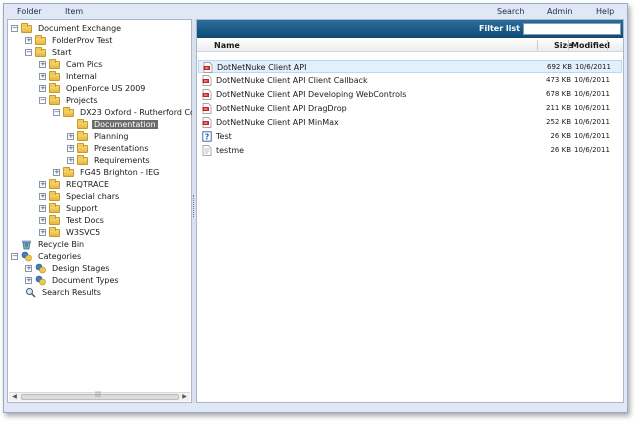  I want to click on tree-node-label: REQTRACE, so click(87, 184).